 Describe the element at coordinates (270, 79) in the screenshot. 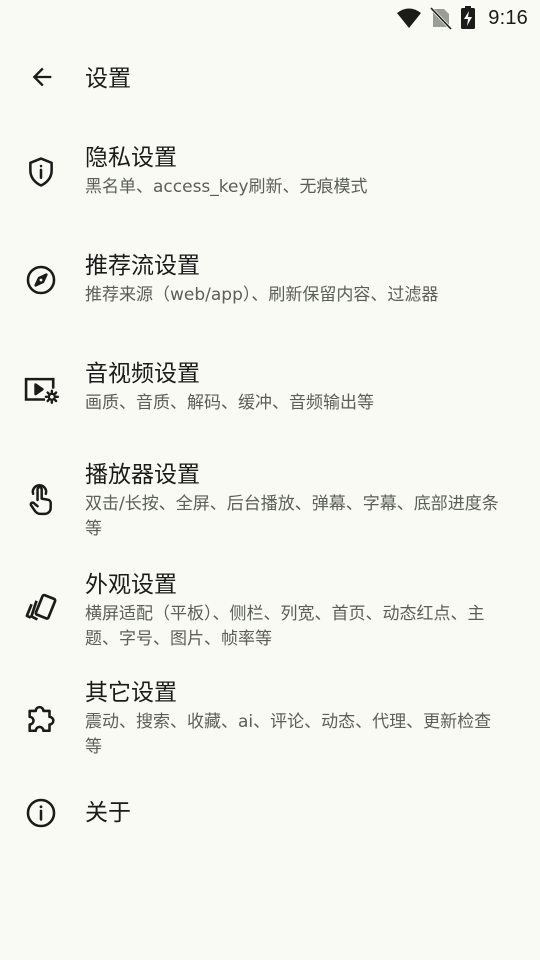

I see `app-bar: 设置` at that location.